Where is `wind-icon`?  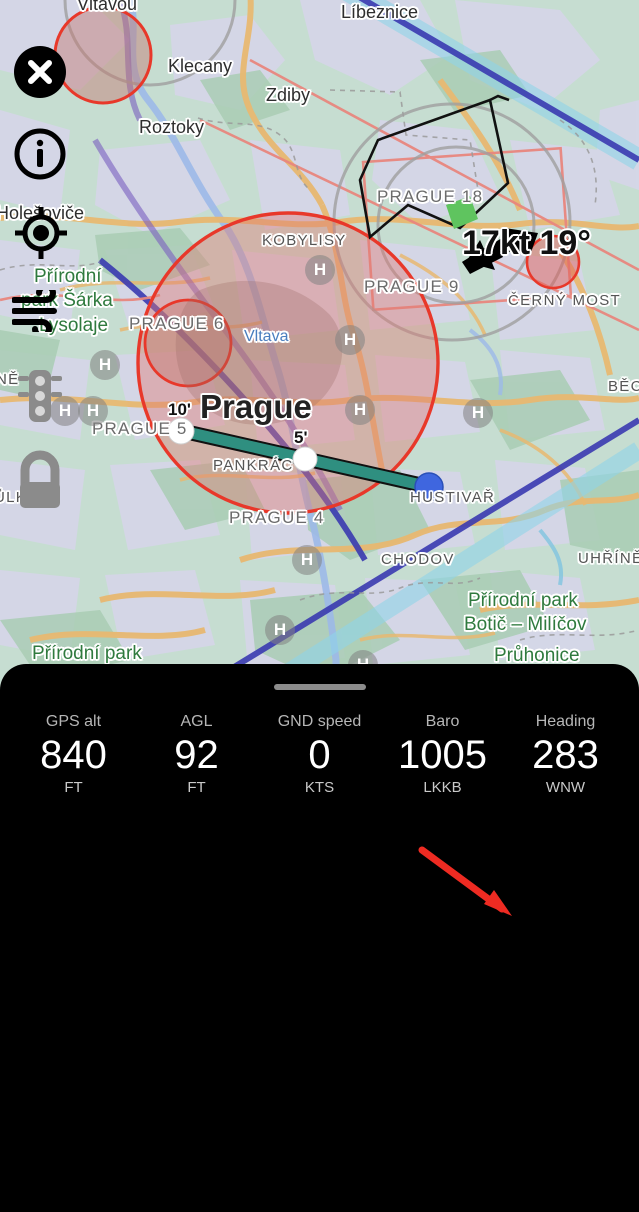
wind-icon is located at coordinates (39, 311).